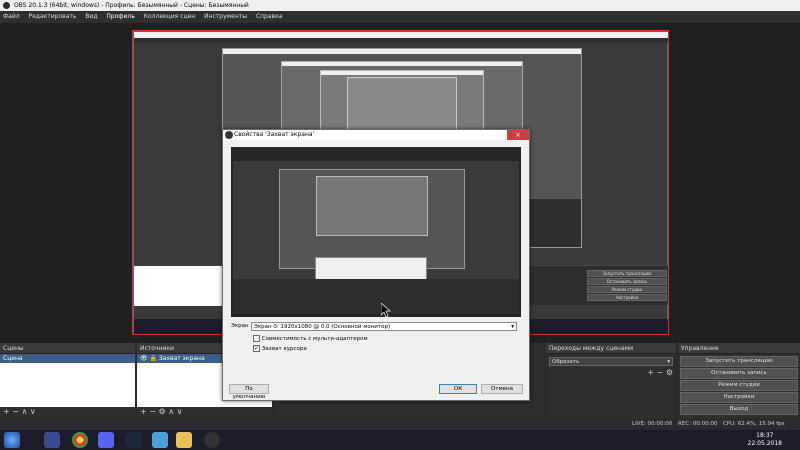 The width and height of the screenshot is (800, 450). I want to click on sources-toolbar: + − ⚙ ∧ ∨, so click(204, 412).